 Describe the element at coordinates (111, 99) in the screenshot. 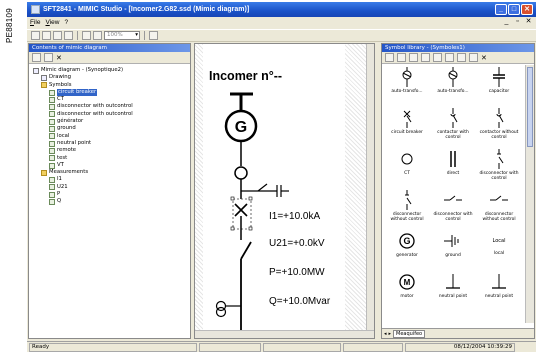

I see `tree-item: CT` at that location.